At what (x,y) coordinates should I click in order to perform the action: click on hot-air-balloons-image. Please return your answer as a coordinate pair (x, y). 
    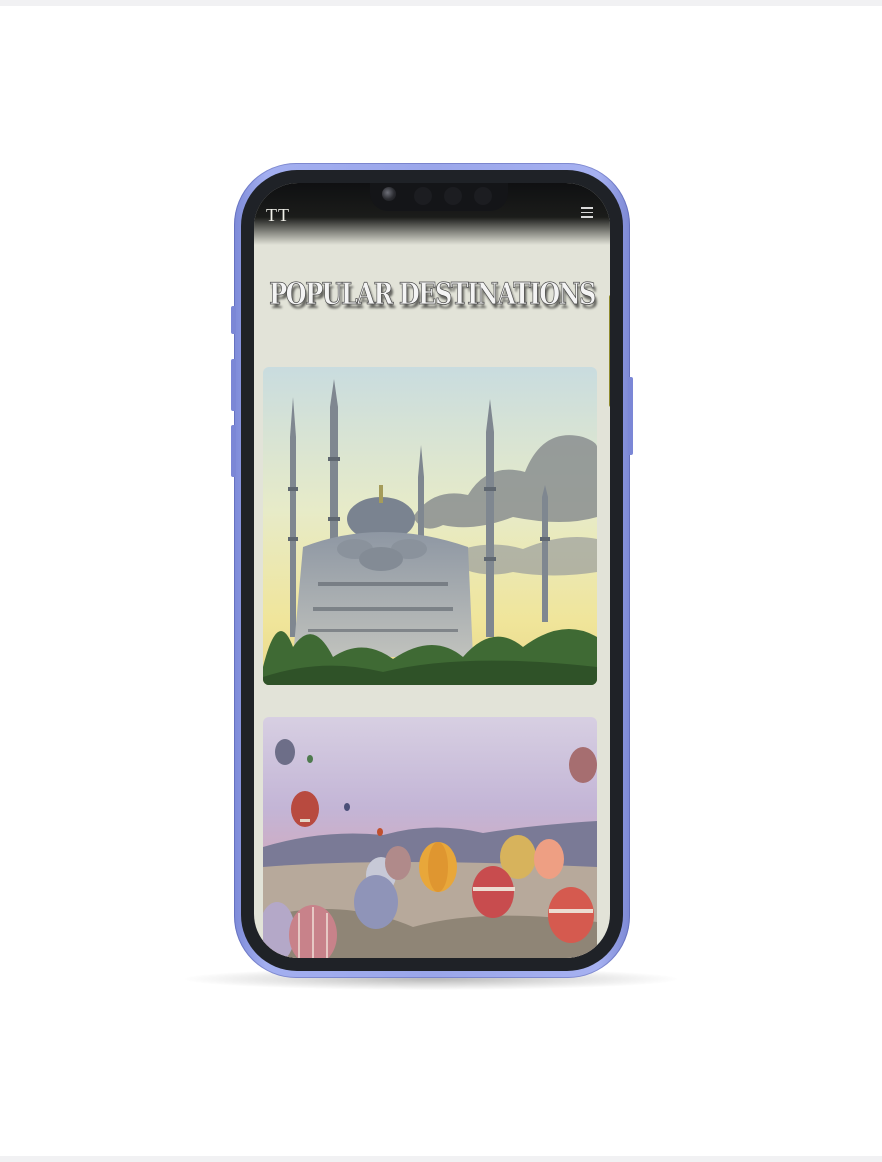
    Looking at the image, I should click on (430, 837).